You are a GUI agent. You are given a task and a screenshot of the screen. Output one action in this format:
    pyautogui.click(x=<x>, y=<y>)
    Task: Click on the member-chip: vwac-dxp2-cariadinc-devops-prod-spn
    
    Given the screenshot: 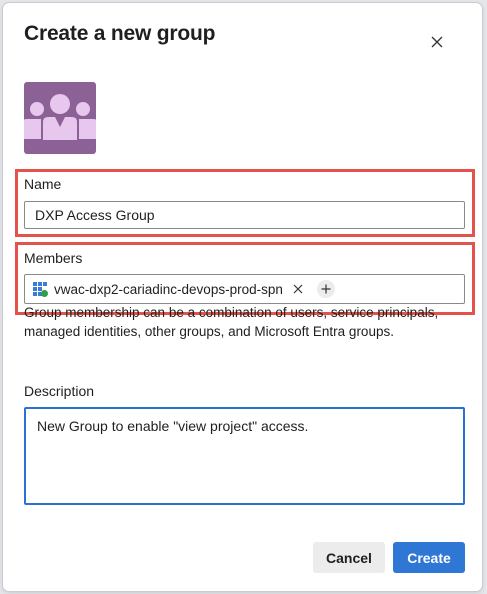 What is the action you would take?
    pyautogui.click(x=169, y=289)
    